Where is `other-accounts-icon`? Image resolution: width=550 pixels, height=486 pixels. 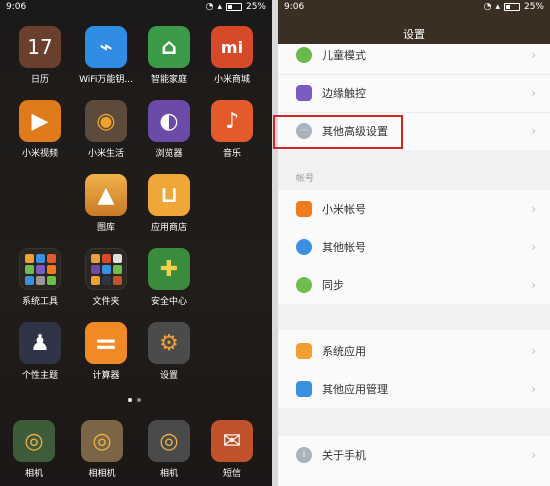
other-accounts-icon is located at coordinates (304, 247).